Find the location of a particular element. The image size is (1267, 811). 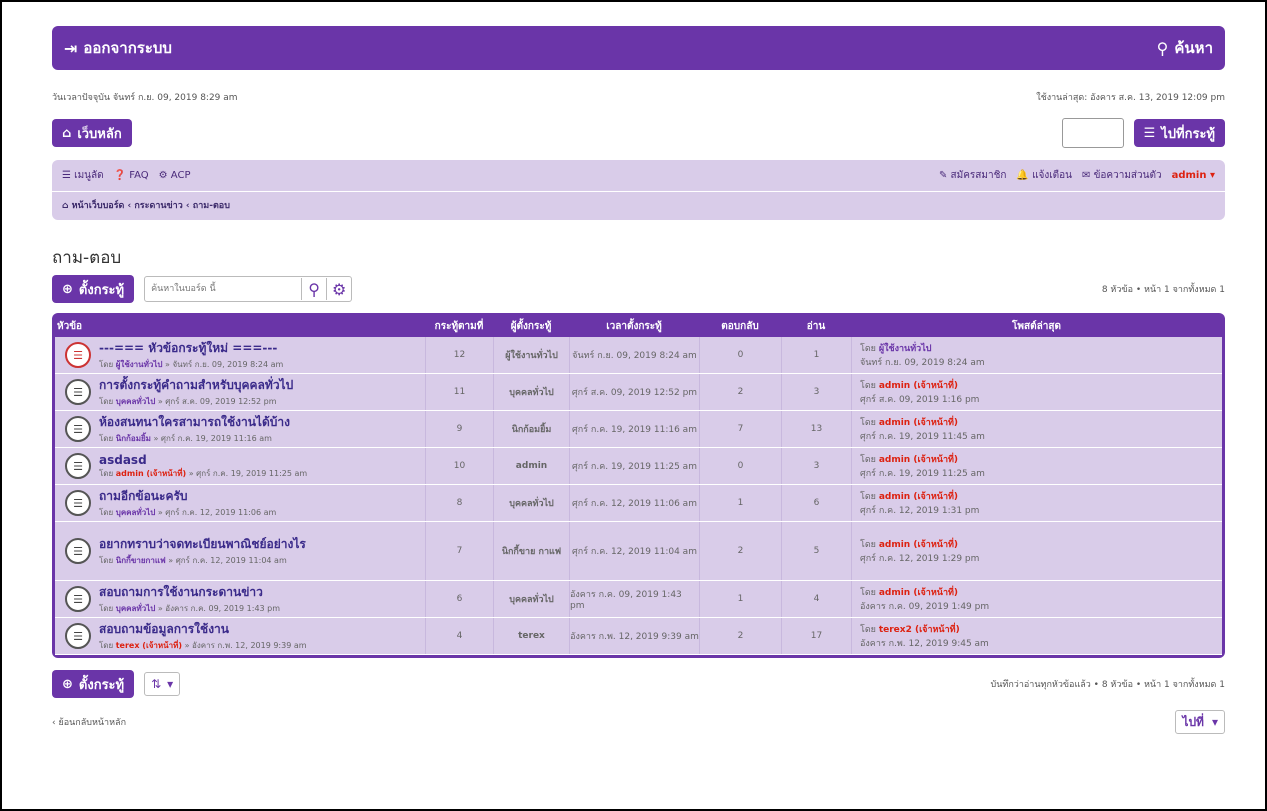

last-author: ผู้ใช้งานทั่วไป is located at coordinates (905, 349).